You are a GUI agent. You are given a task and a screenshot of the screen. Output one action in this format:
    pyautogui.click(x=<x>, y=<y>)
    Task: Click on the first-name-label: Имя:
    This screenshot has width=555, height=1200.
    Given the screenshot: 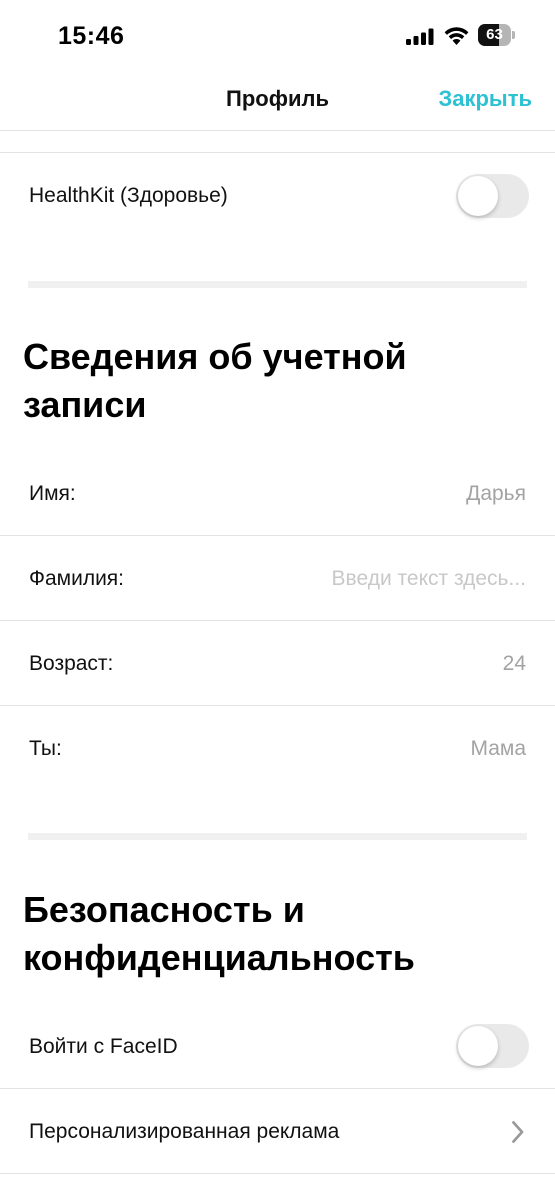 What is the action you would take?
    pyautogui.click(x=52, y=493)
    